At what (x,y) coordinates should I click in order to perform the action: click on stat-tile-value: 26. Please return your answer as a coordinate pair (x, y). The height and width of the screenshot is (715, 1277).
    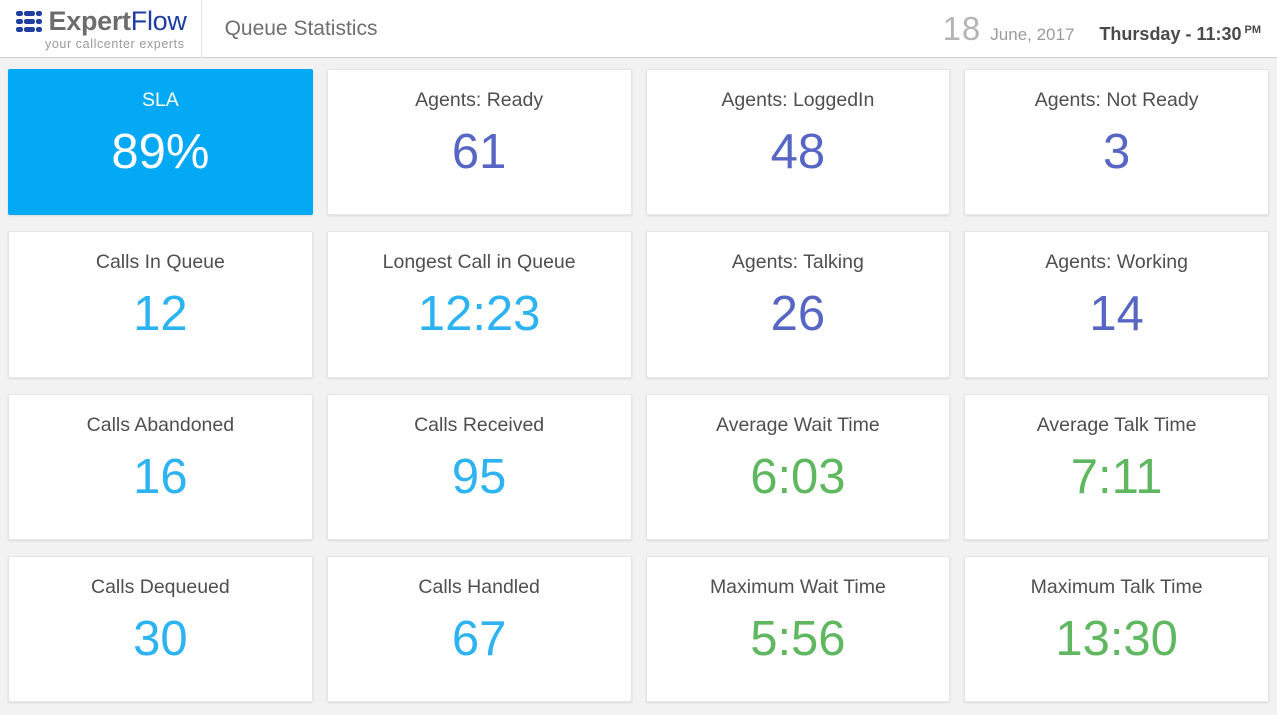
    Looking at the image, I should click on (798, 314).